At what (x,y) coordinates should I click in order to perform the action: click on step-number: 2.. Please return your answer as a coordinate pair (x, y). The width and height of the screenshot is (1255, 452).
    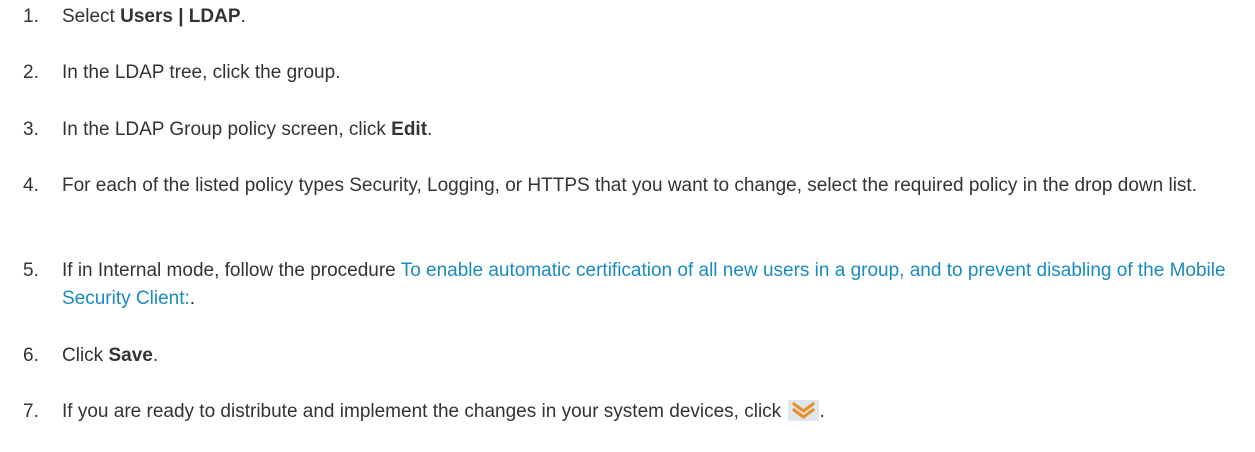
    Looking at the image, I should click on (31, 72).